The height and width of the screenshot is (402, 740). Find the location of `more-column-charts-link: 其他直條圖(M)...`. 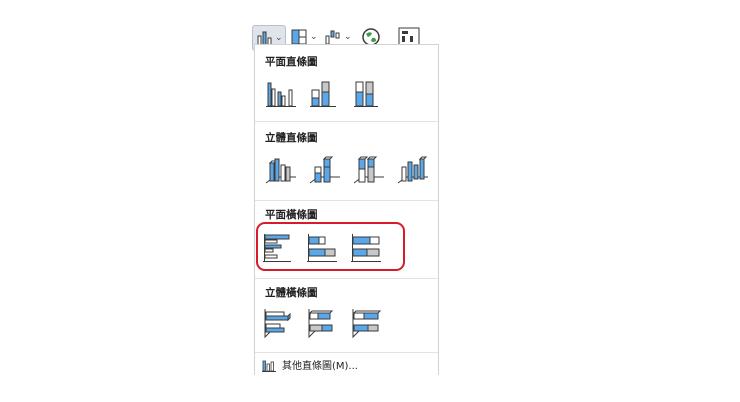

more-column-charts-link: 其他直條圖(M)... is located at coordinates (310, 364).